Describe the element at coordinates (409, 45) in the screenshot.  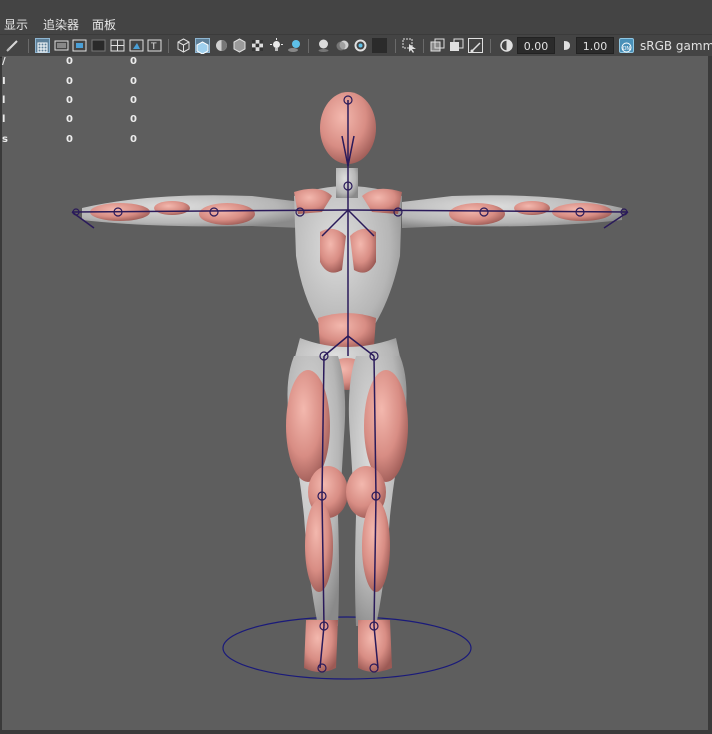
I see `isolate-select-icon` at that location.